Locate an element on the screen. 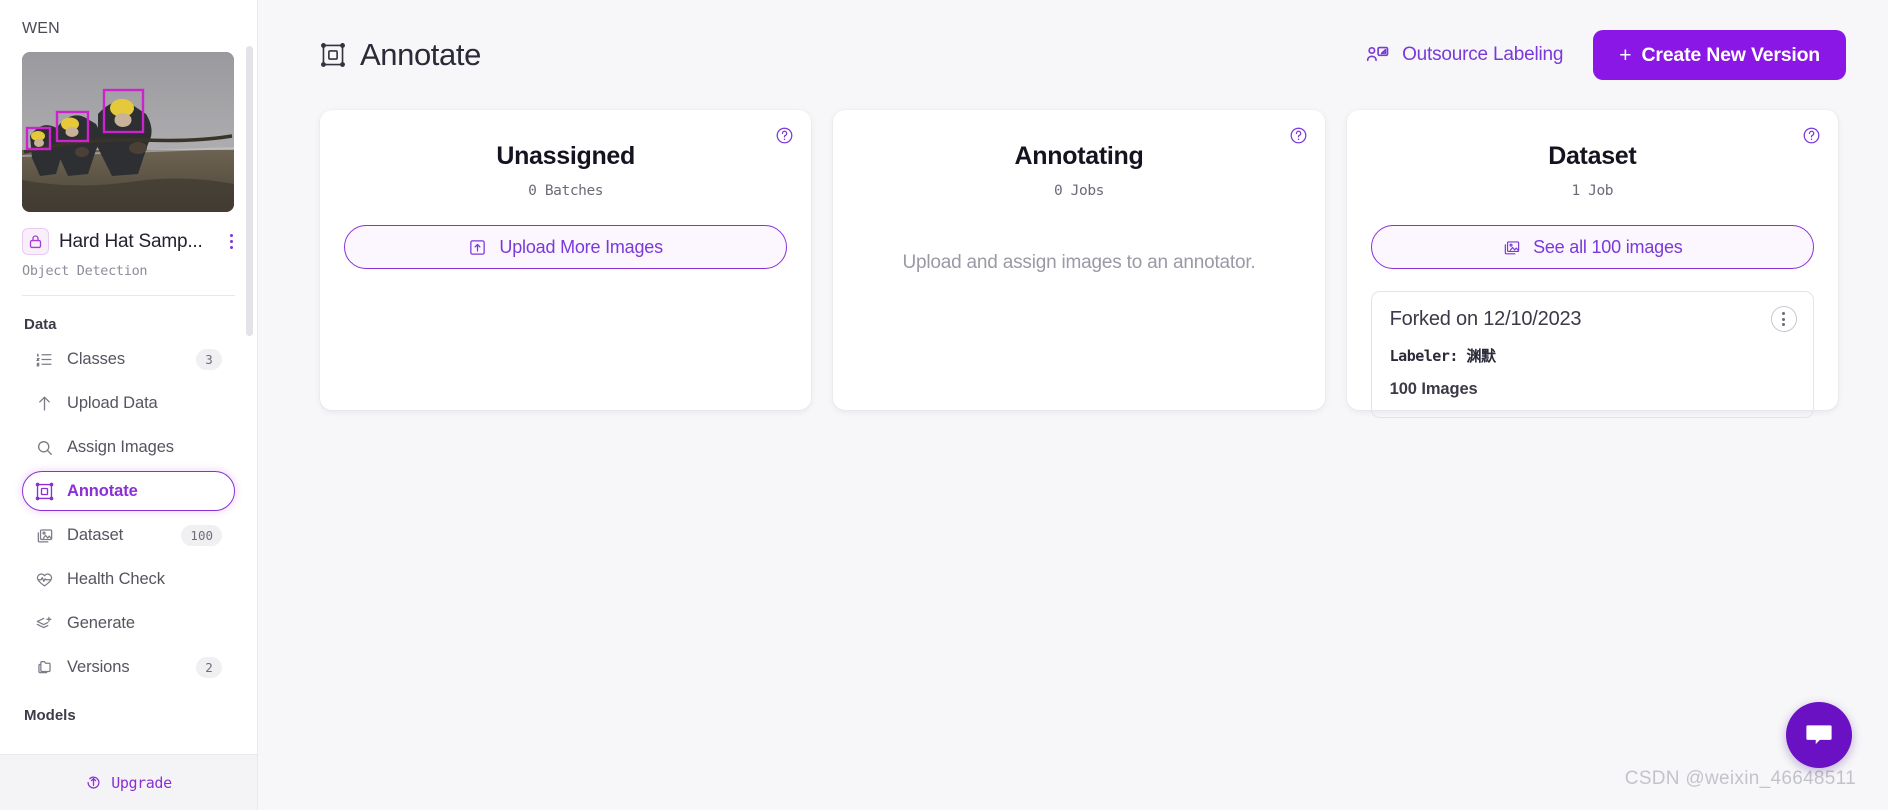  upload-more-images-label: Upload More Images is located at coordinates (581, 246).